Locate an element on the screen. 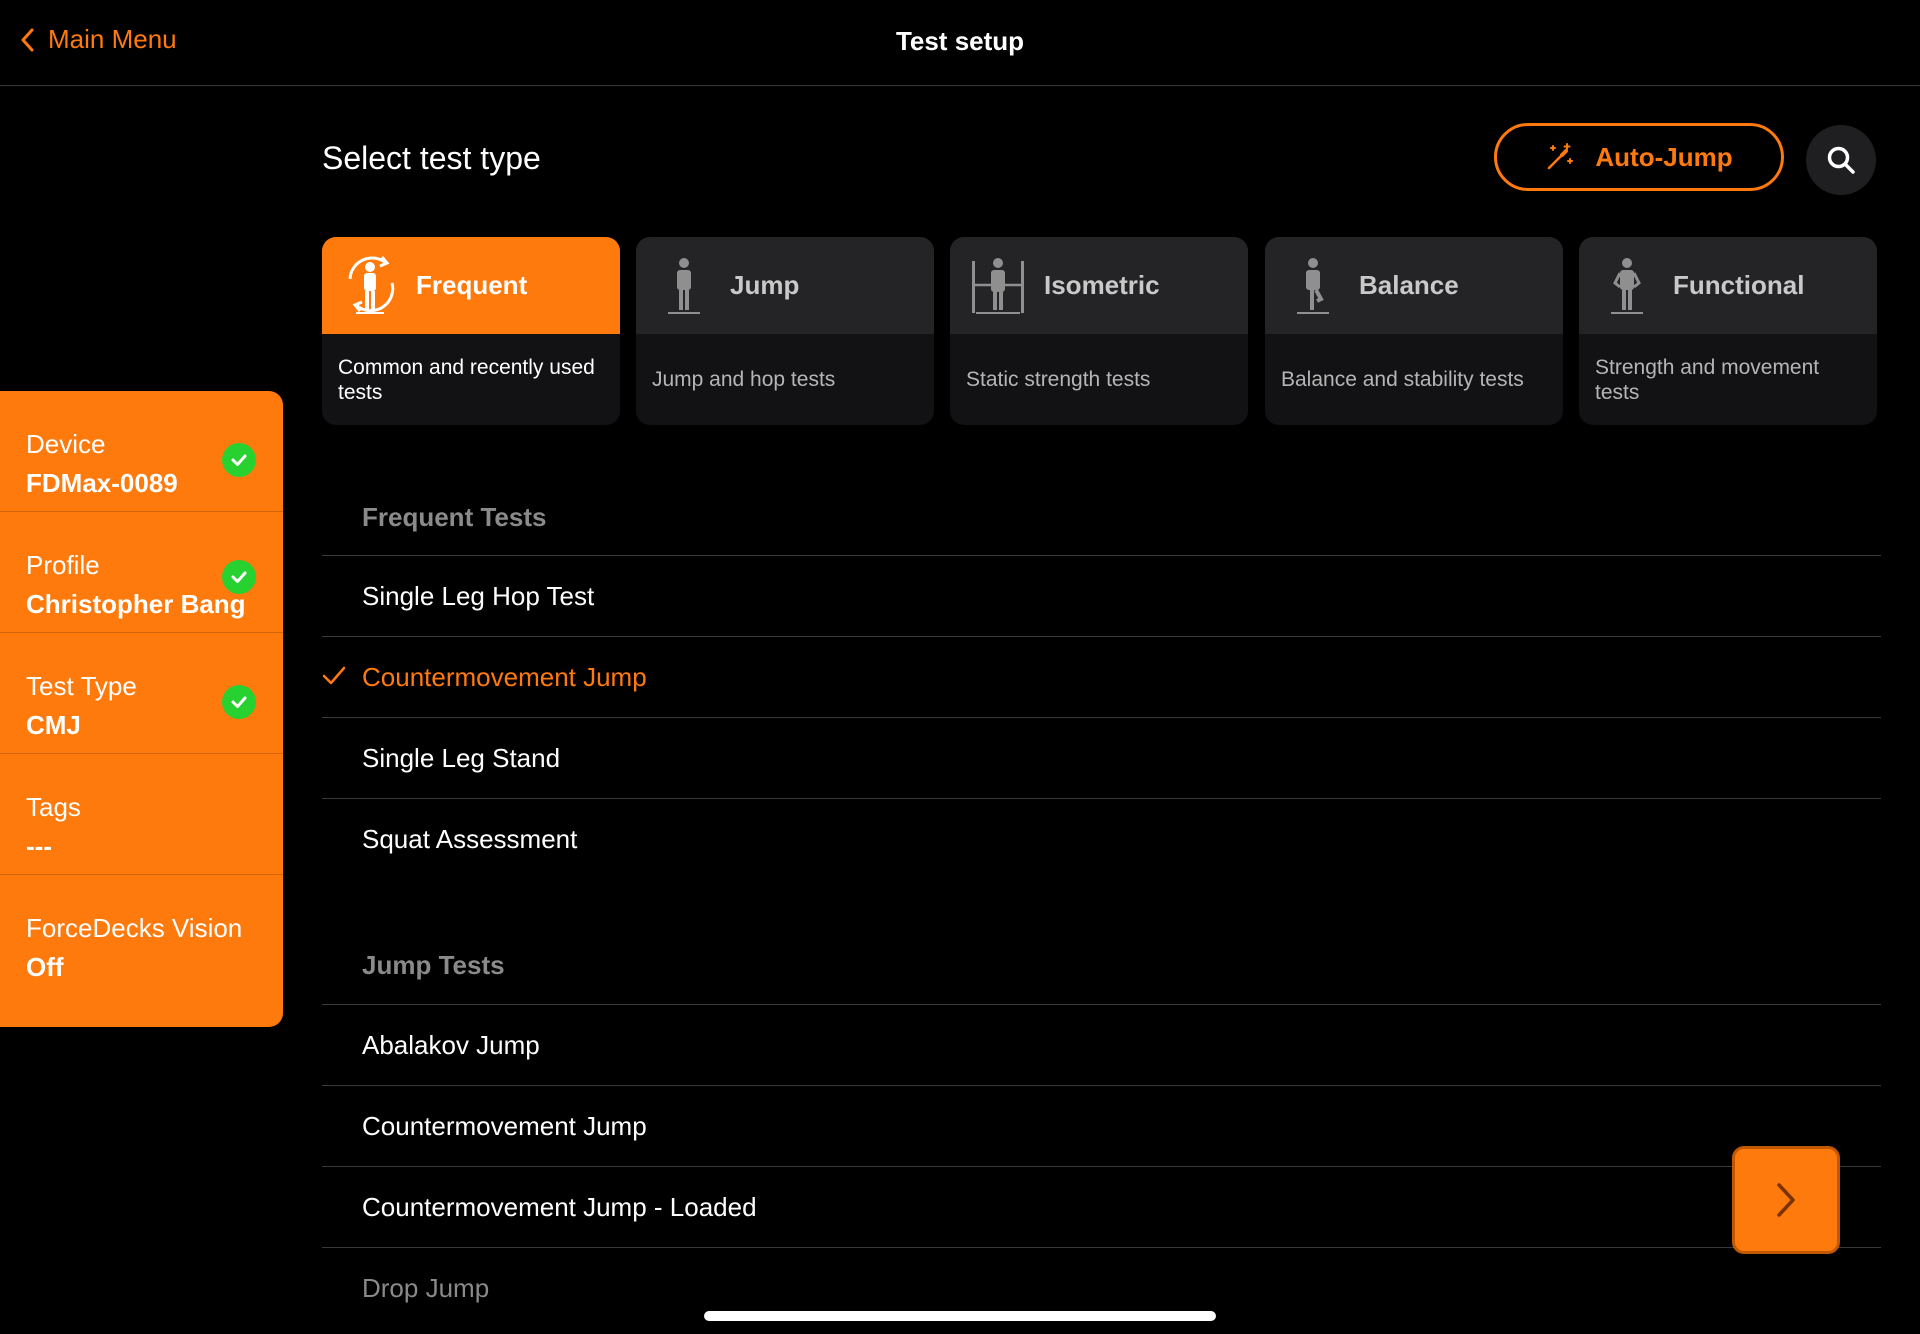 Image resolution: width=1920 pixels, height=1334 pixels. category-card-isometric: Isometric Static strength tests is located at coordinates (1099, 331).